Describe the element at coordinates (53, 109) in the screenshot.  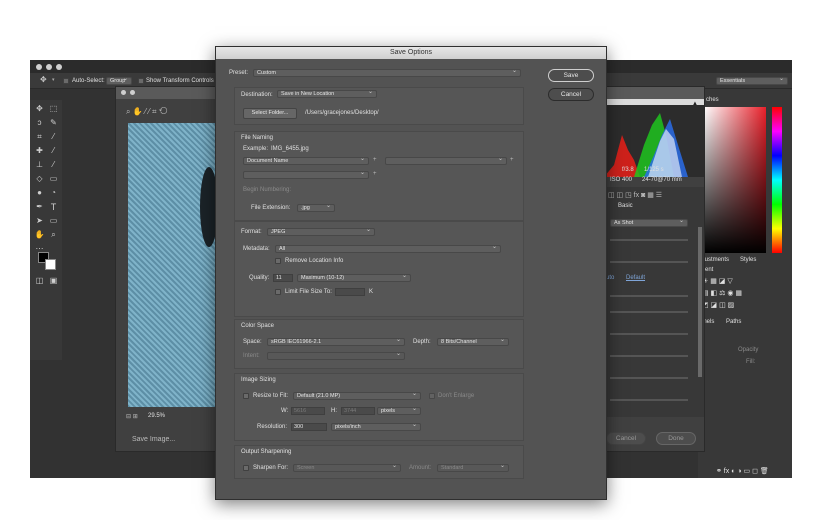
I see `marquee-icon: ⬚` at that location.